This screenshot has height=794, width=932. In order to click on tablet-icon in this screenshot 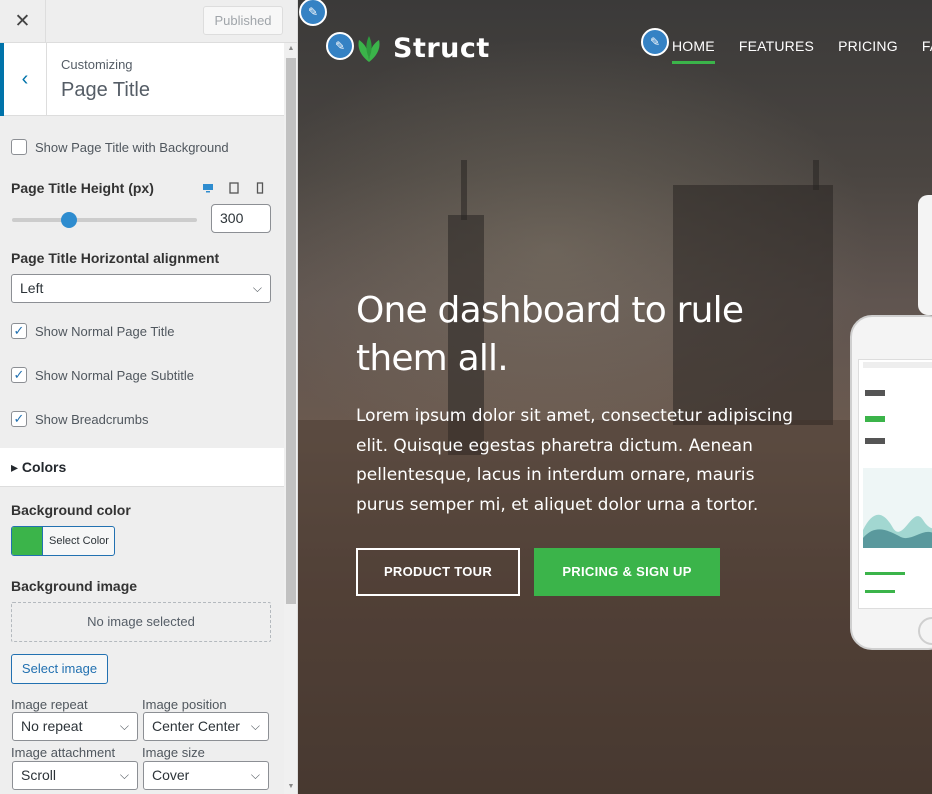, I will do `click(234, 188)`.